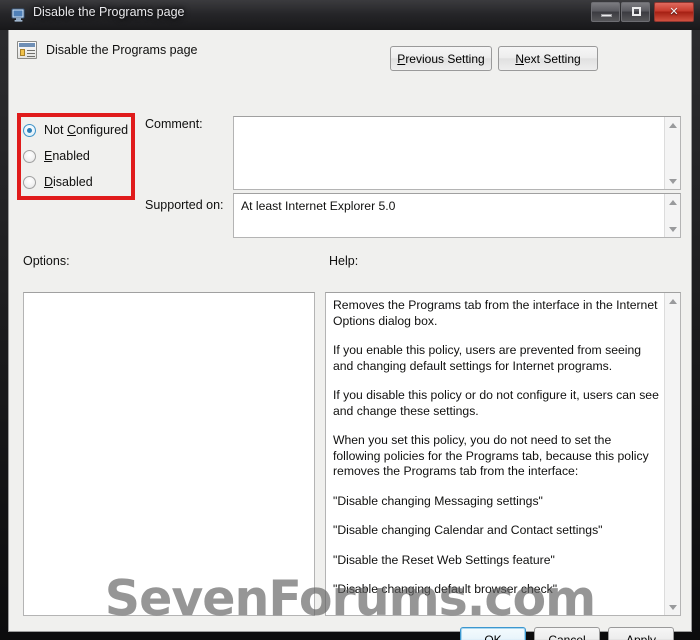 The width and height of the screenshot is (700, 640). I want to click on minimize-button, so click(605, 12).